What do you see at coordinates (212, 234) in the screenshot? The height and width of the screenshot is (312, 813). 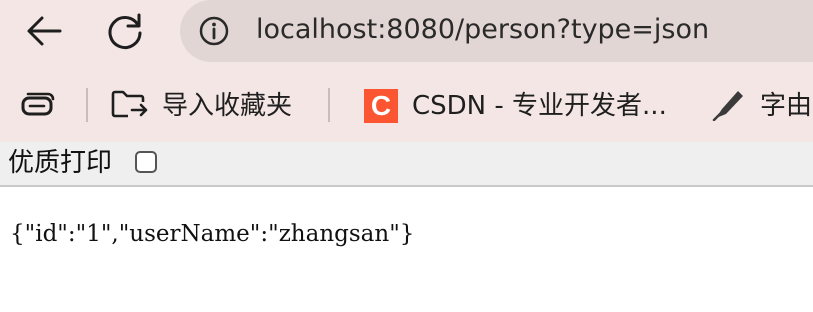 I see `json-response-text: {"id":"1","userName":"zhangsan"}` at bounding box center [212, 234].